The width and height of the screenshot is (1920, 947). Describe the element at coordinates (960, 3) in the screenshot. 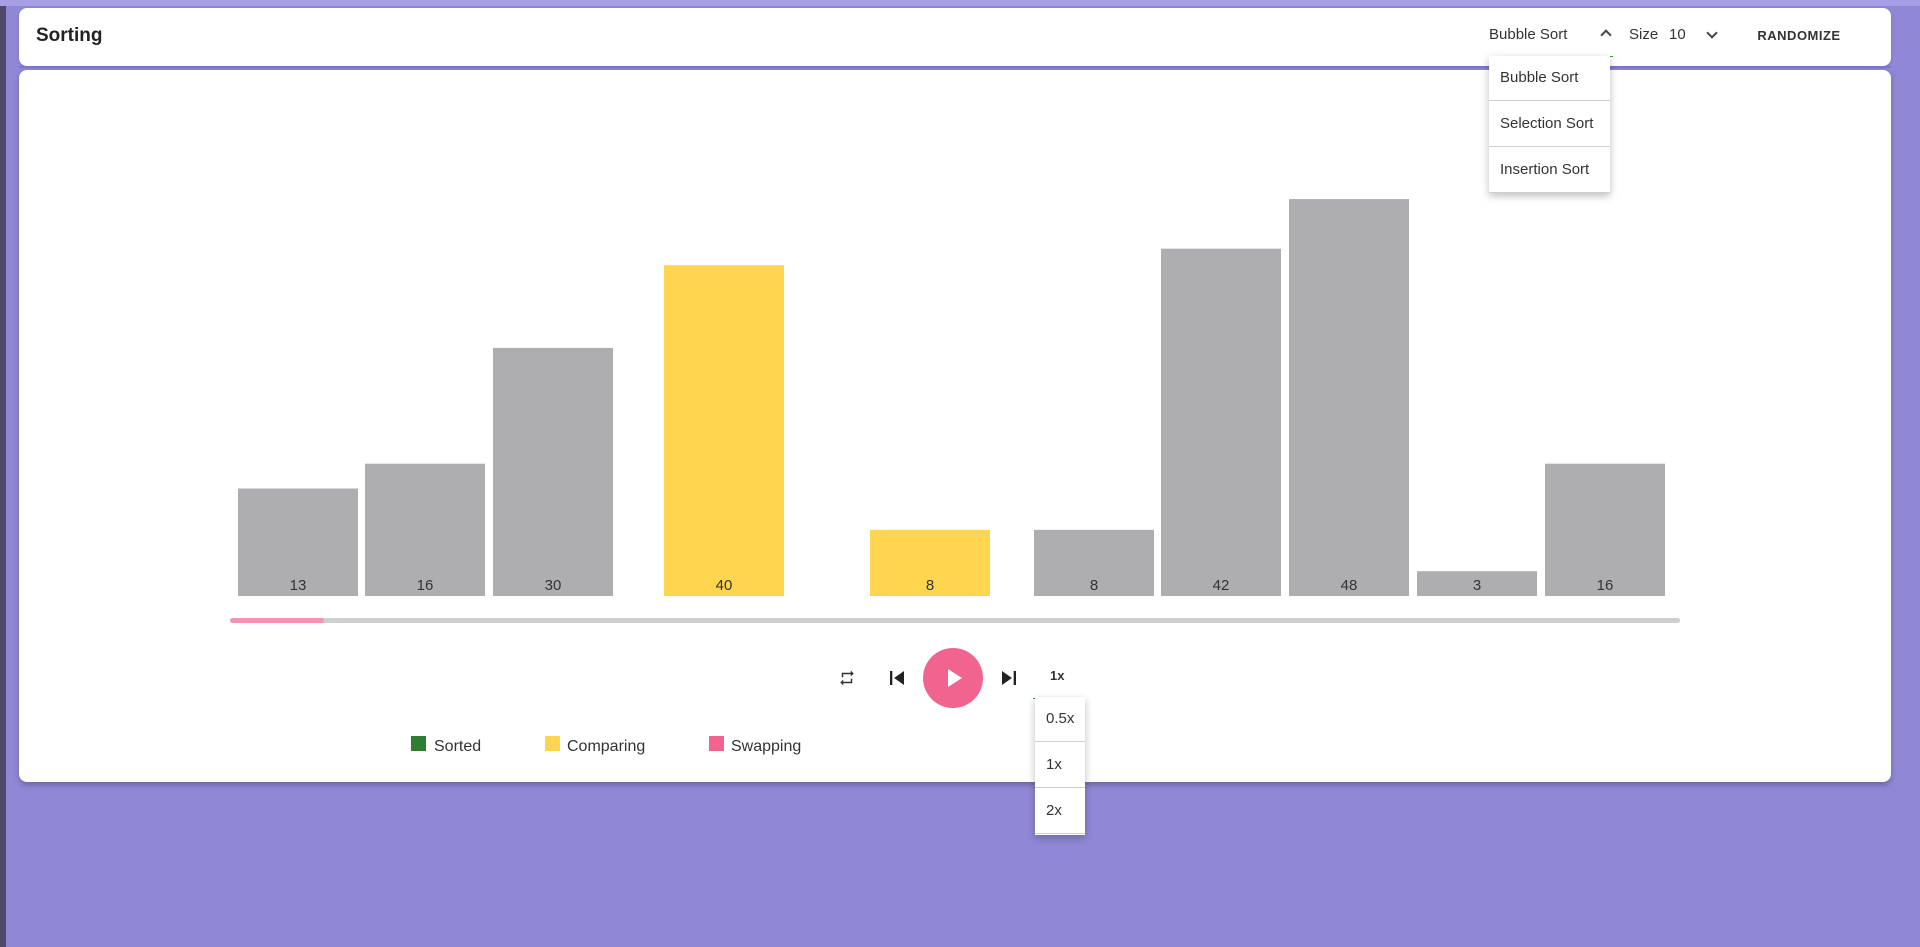

I see `window-top-edge` at that location.